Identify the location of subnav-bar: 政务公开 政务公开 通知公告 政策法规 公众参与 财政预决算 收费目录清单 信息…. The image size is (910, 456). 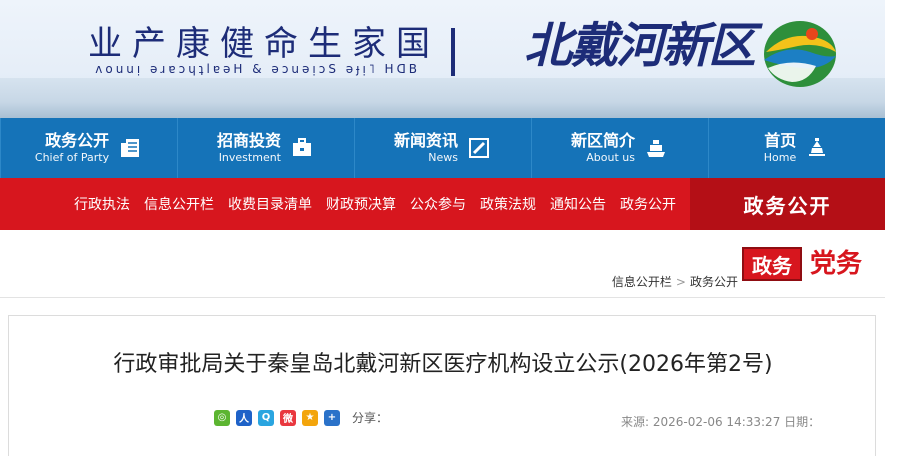
(442, 204).